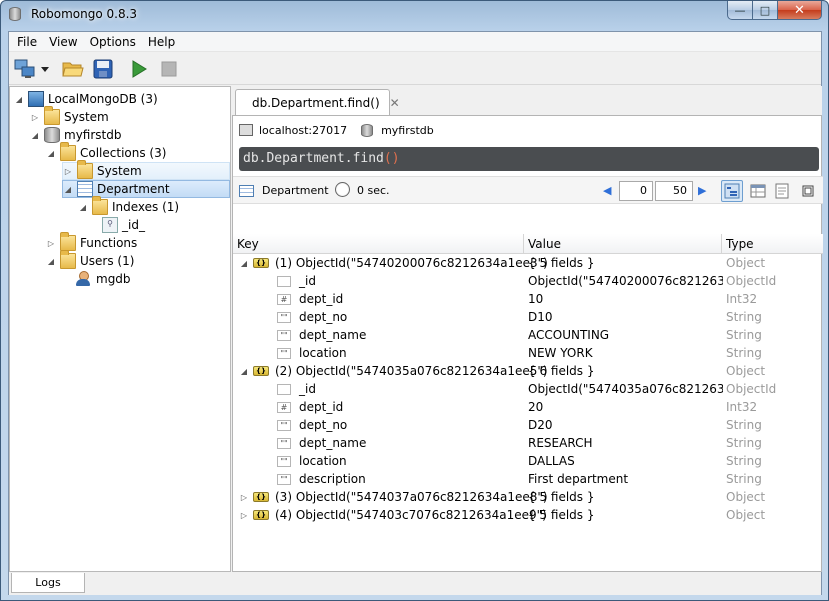 The height and width of the screenshot is (601, 829). Describe the element at coordinates (528, 426) in the screenshot. I see `field-row: "" dept_no D20 String` at that location.